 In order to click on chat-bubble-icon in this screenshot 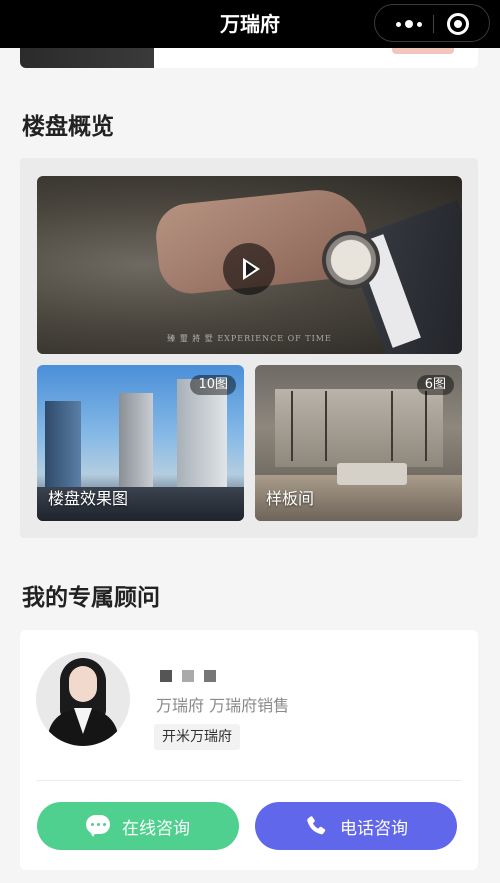, I will do `click(98, 826)`.